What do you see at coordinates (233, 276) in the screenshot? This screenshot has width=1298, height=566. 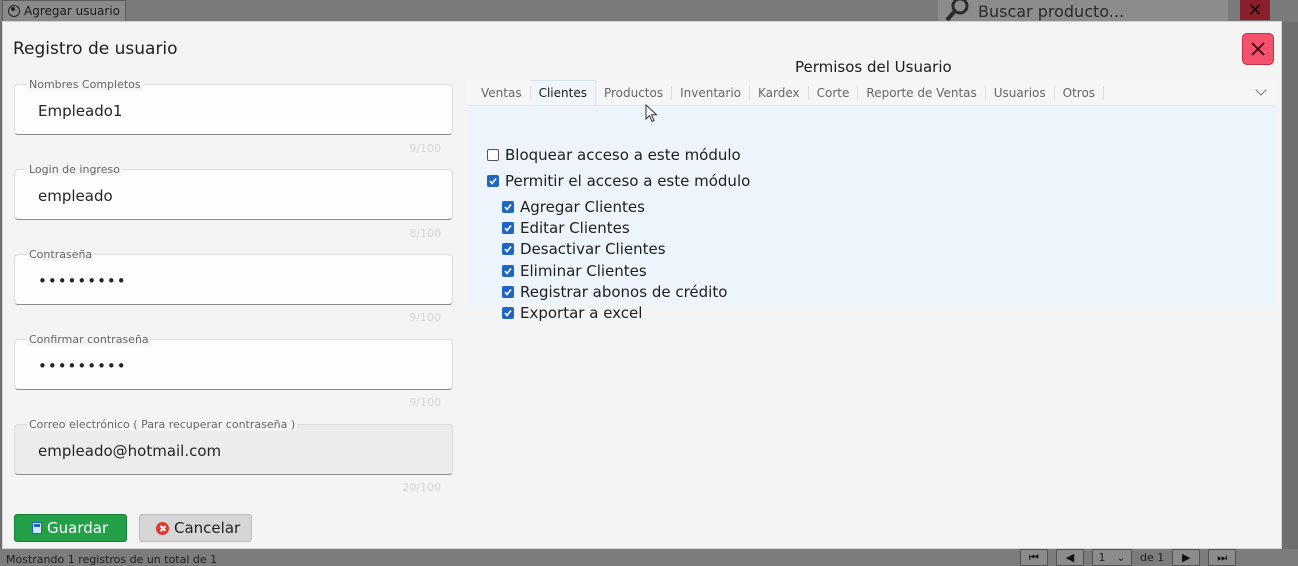 I see `password-field: Contraseña •••••••••` at bounding box center [233, 276].